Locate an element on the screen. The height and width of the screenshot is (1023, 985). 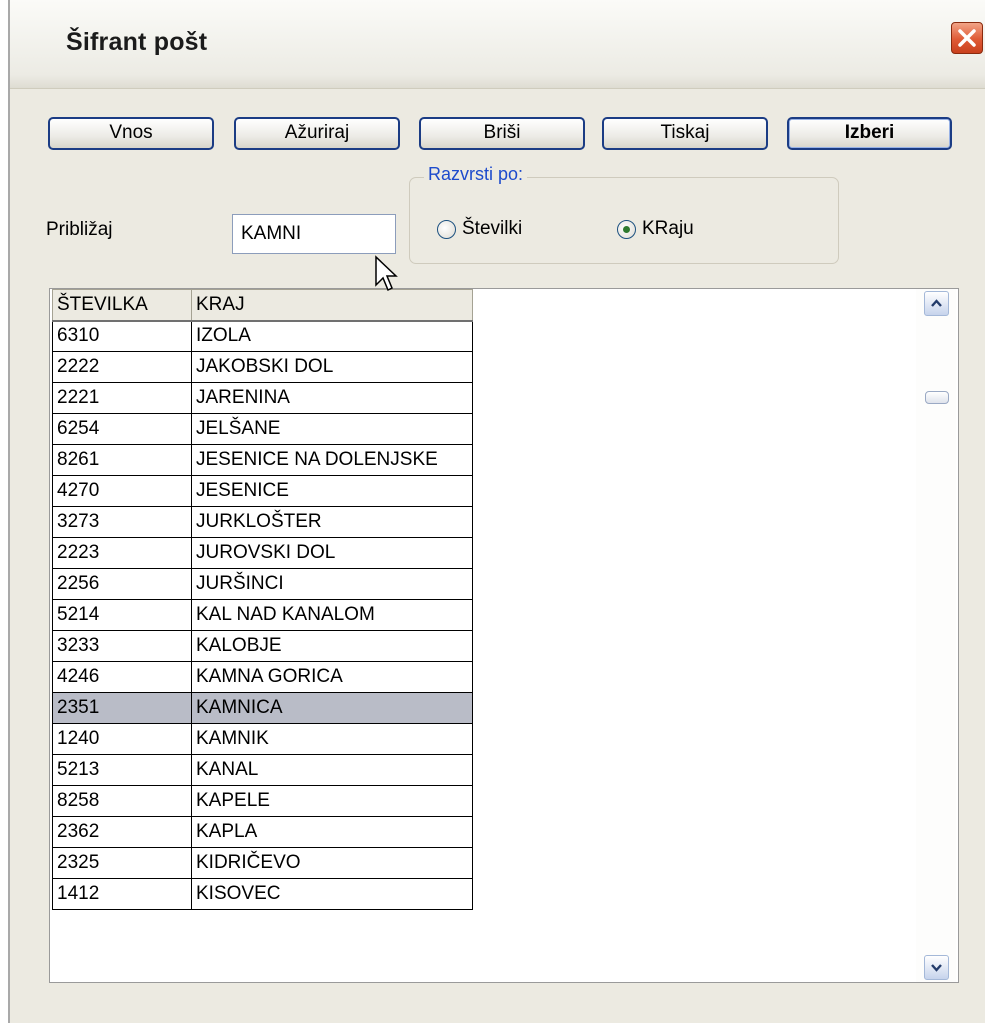
table-row: 2362 KAPLA is located at coordinates (262, 832).